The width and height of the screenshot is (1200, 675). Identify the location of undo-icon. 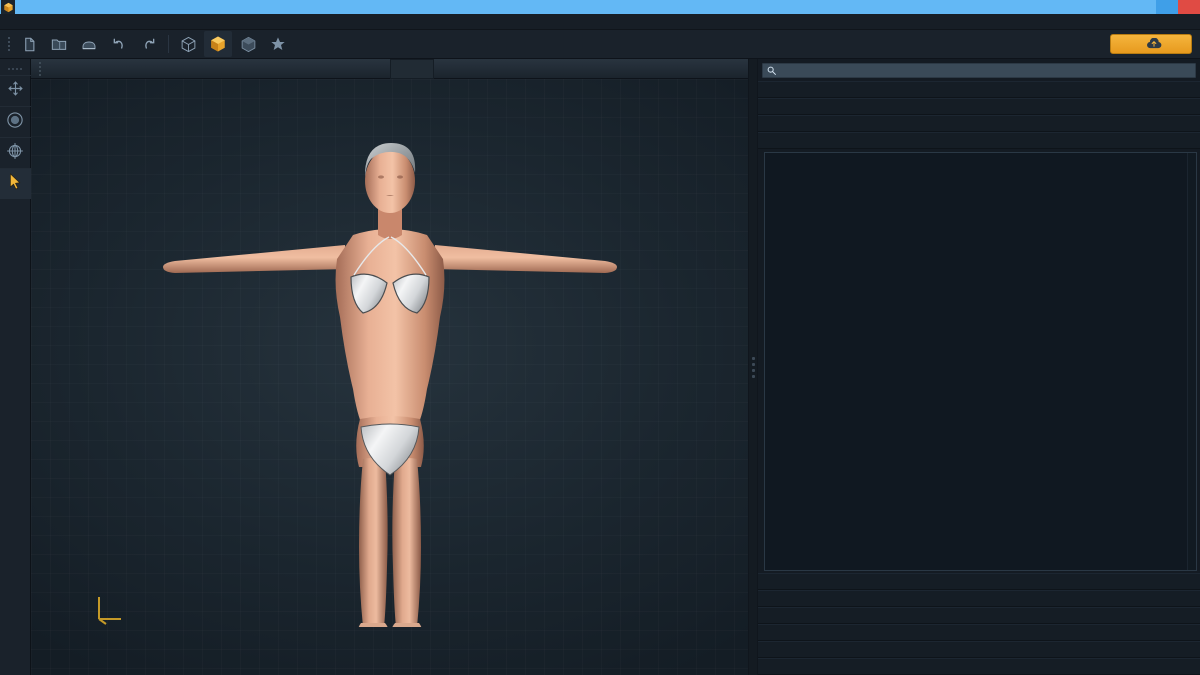
(119, 44).